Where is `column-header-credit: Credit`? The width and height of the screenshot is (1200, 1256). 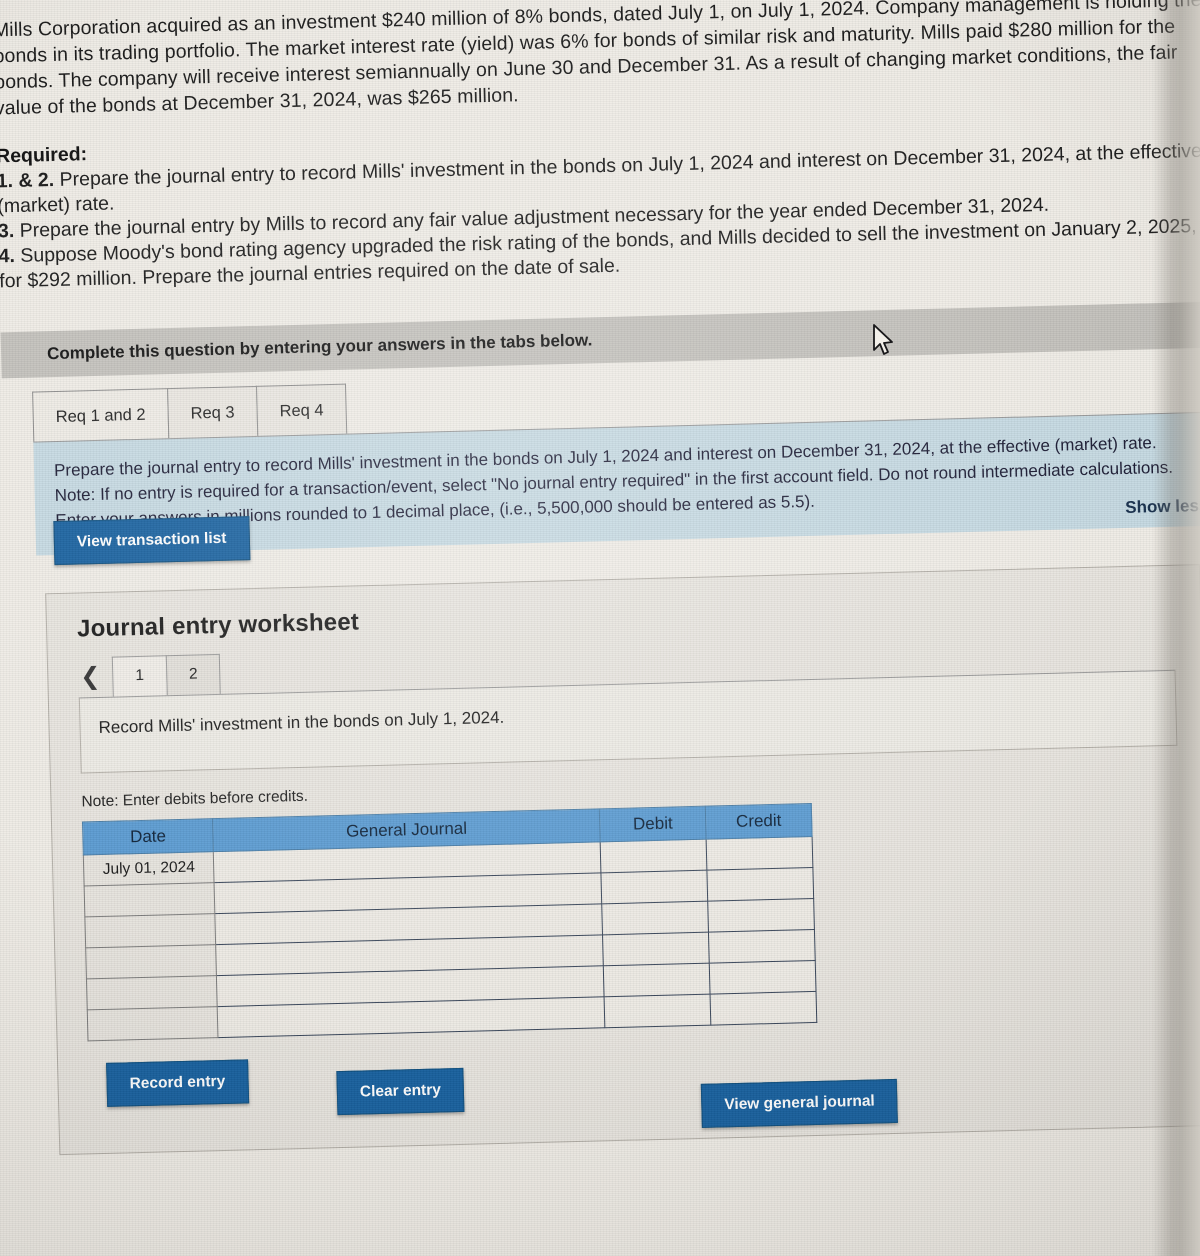 column-header-credit: Credit is located at coordinates (759, 821).